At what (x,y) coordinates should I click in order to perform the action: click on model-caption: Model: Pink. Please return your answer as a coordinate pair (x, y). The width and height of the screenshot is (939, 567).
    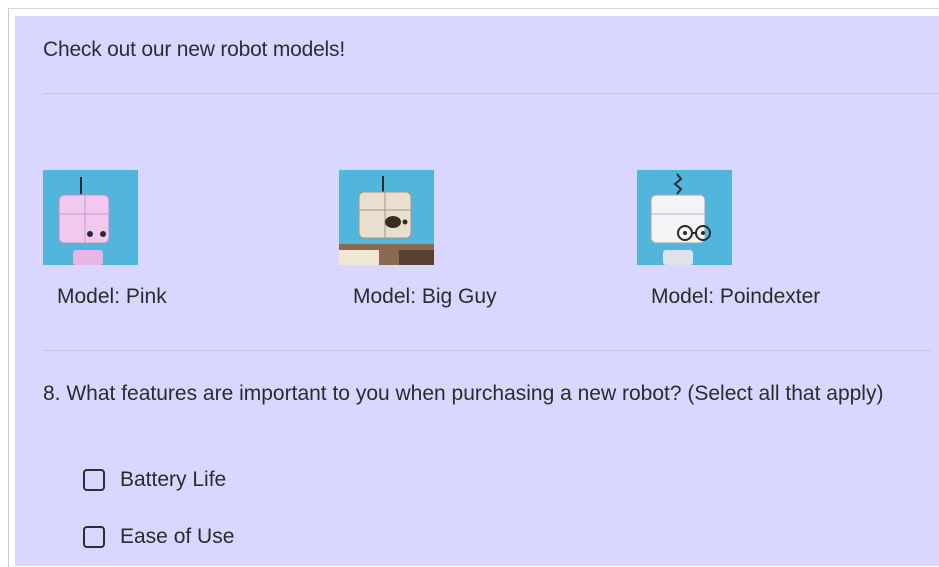
    Looking at the image, I should click on (112, 296).